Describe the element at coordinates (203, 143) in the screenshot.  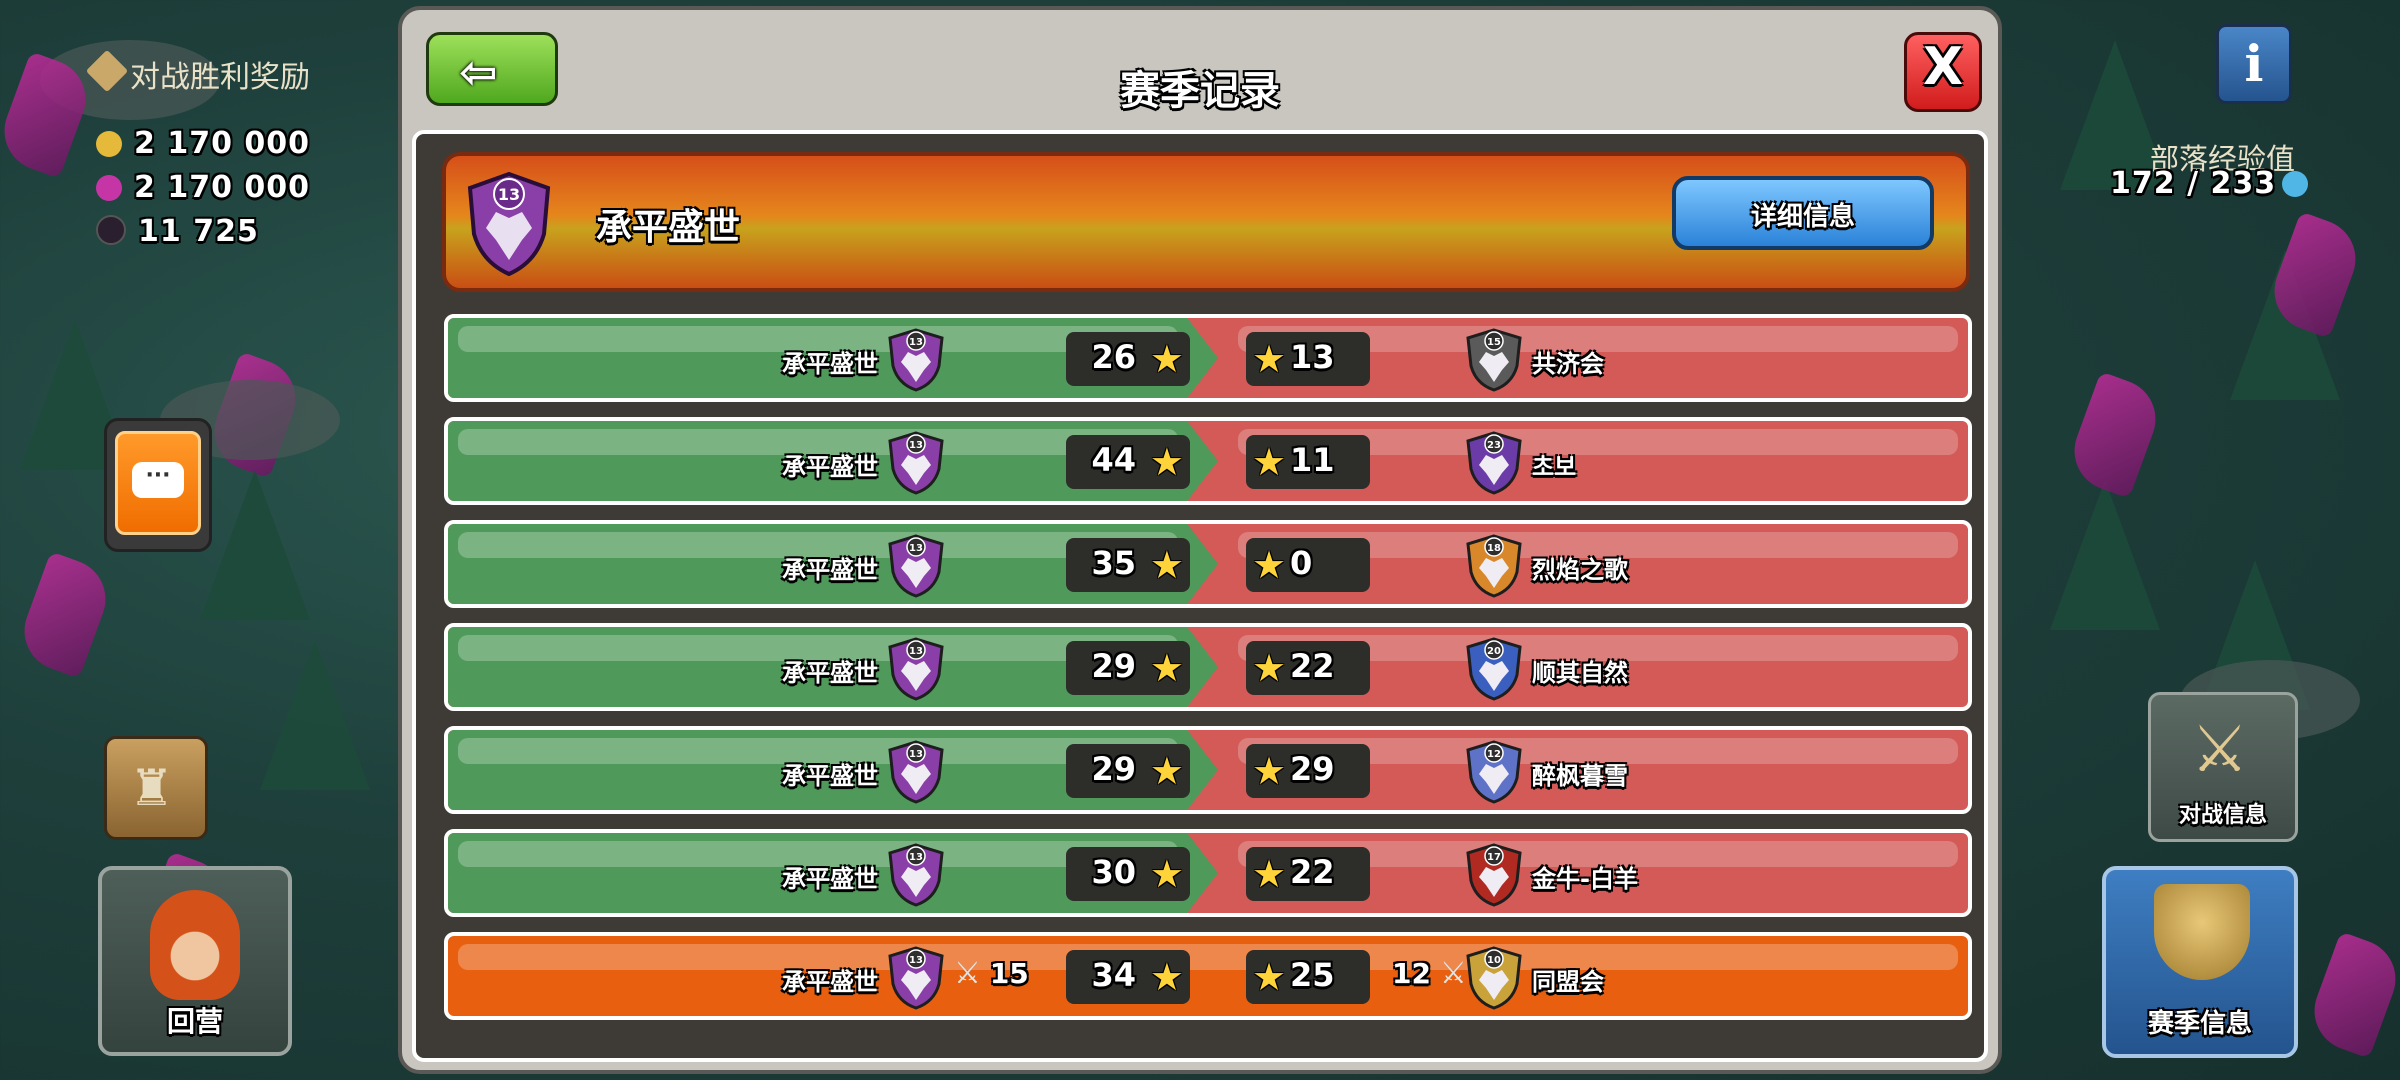
I see `reward-gold: 2 170 000` at that location.